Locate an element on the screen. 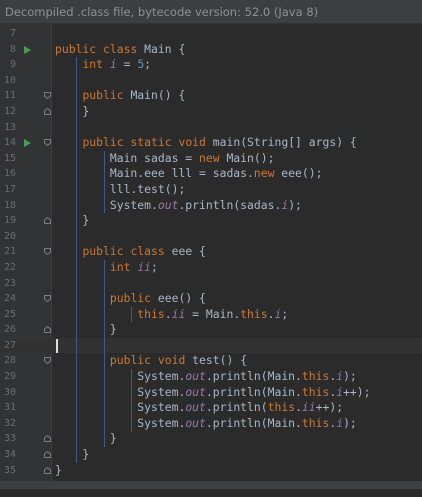 This screenshot has height=497, width=422. line-number: 27 is located at coordinates (9, 345).